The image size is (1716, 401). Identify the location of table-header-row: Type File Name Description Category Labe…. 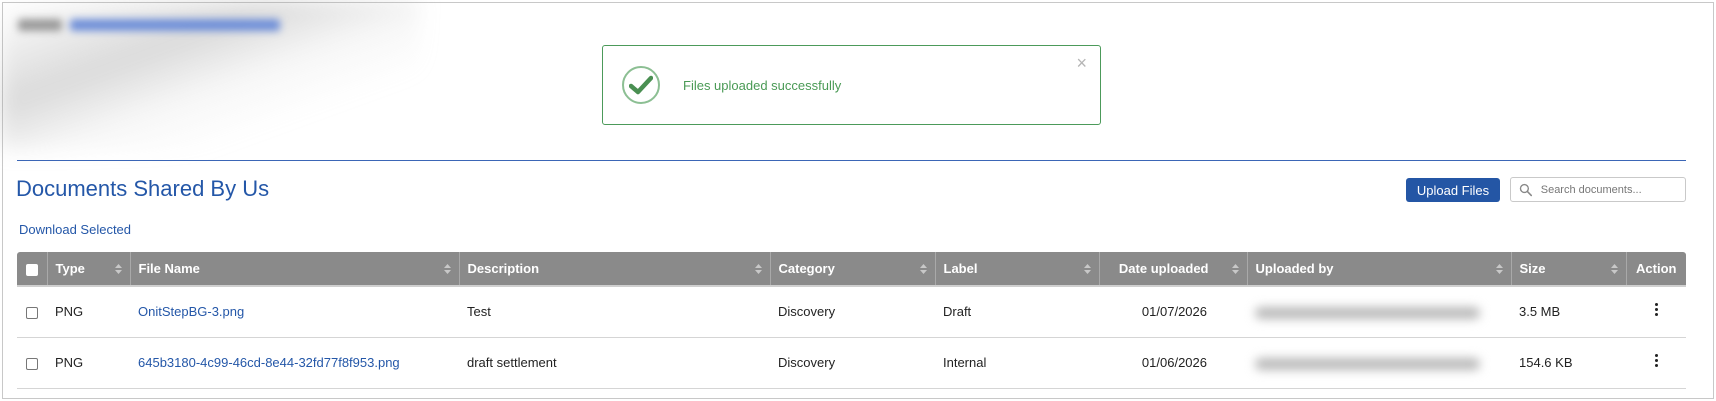
(851, 269).